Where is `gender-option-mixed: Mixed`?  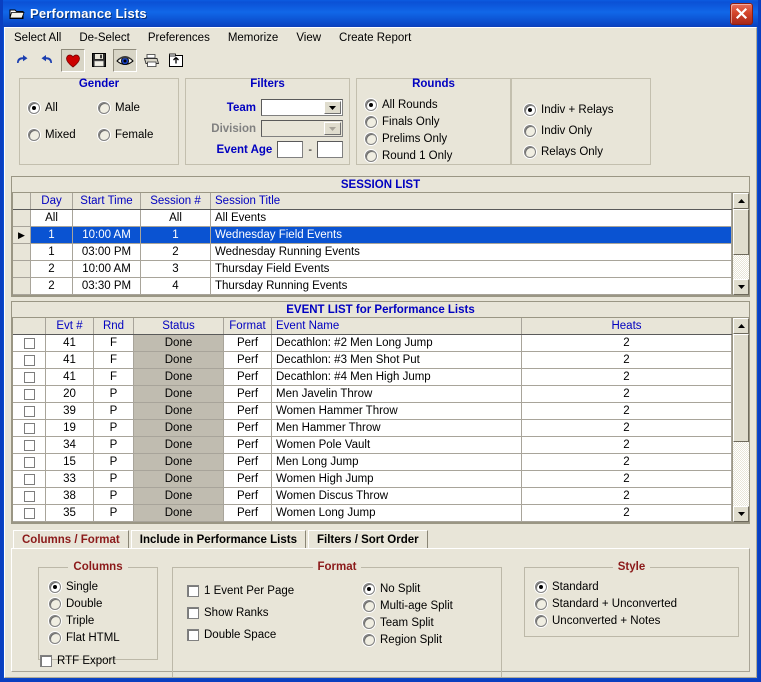 gender-option-mixed: Mixed is located at coordinates (52, 134).